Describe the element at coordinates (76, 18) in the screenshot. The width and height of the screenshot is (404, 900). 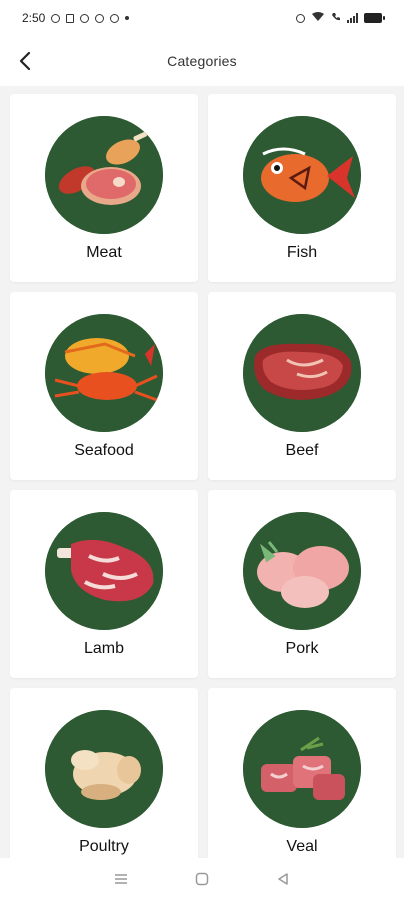
I see `status-left: 2:50` at that location.